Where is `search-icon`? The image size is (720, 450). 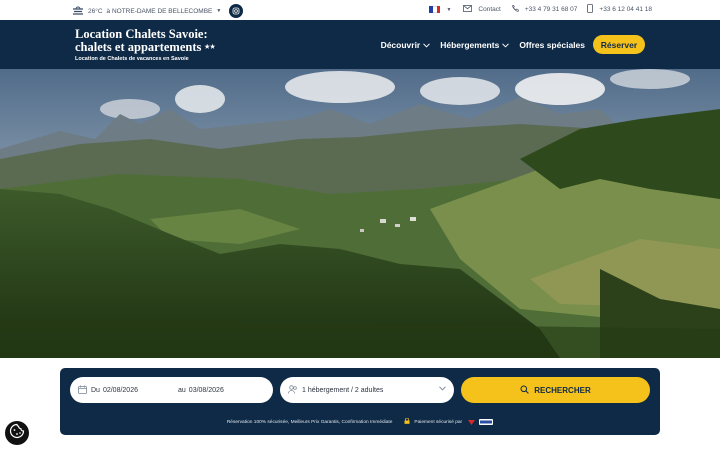 search-icon is located at coordinates (525, 390).